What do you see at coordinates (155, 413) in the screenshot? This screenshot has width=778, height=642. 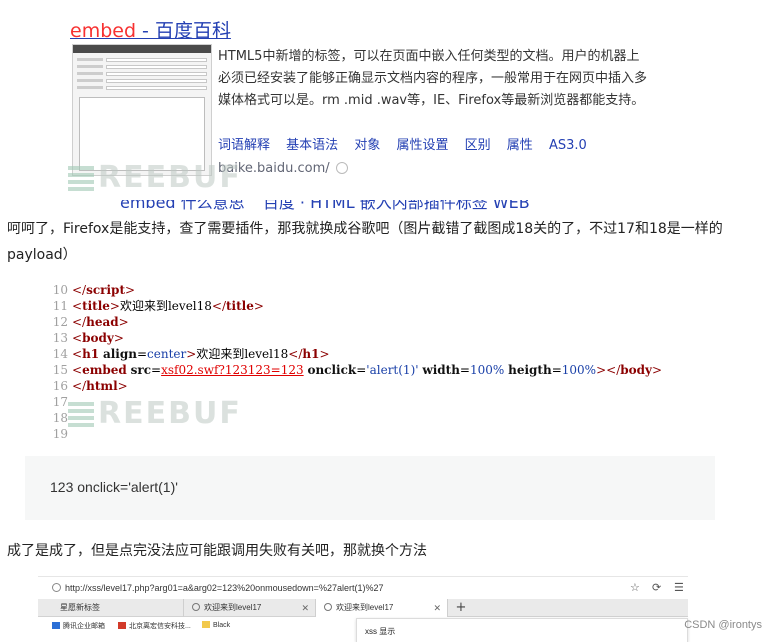 I see `freebuf-watermark-2: REEBUF` at bounding box center [155, 413].